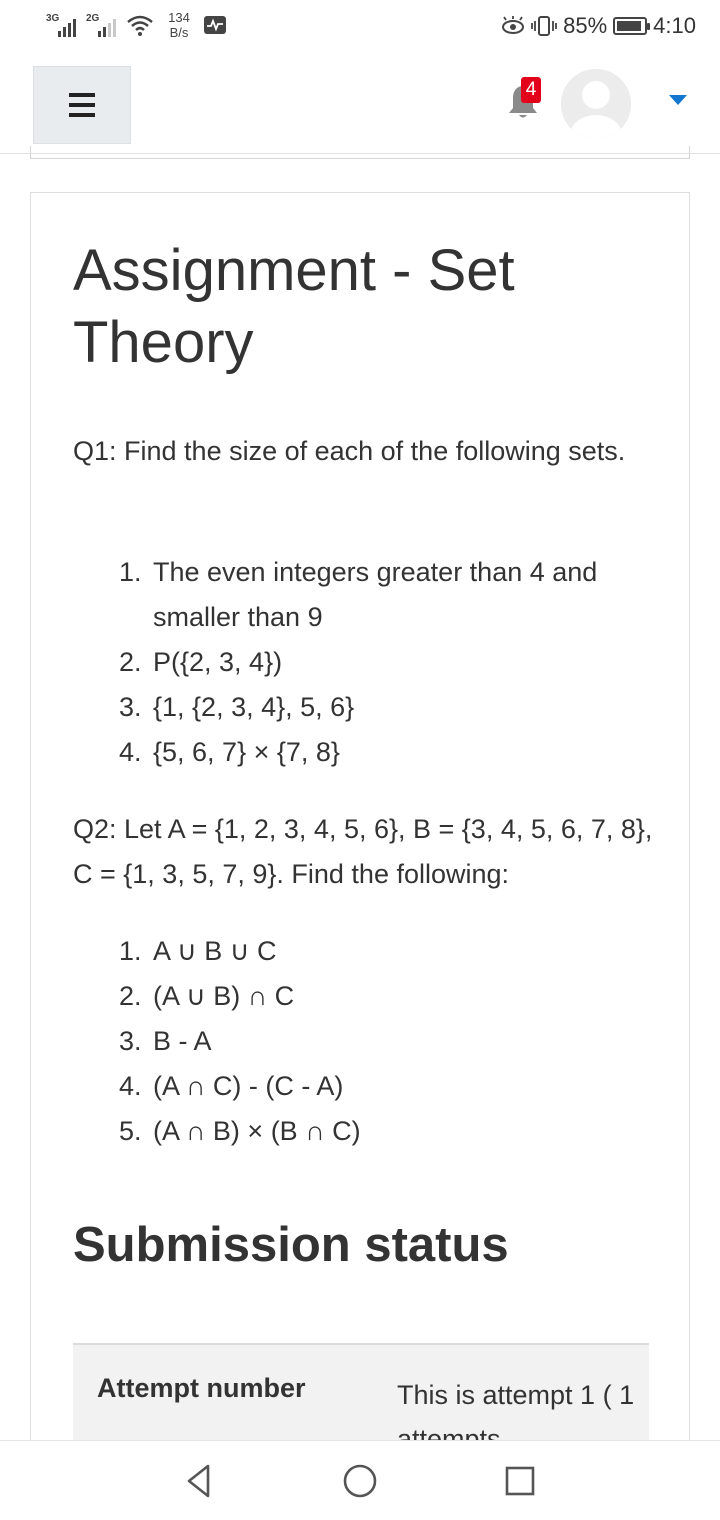 The width and height of the screenshot is (720, 1520). I want to click on speed-value: 134, so click(179, 17).